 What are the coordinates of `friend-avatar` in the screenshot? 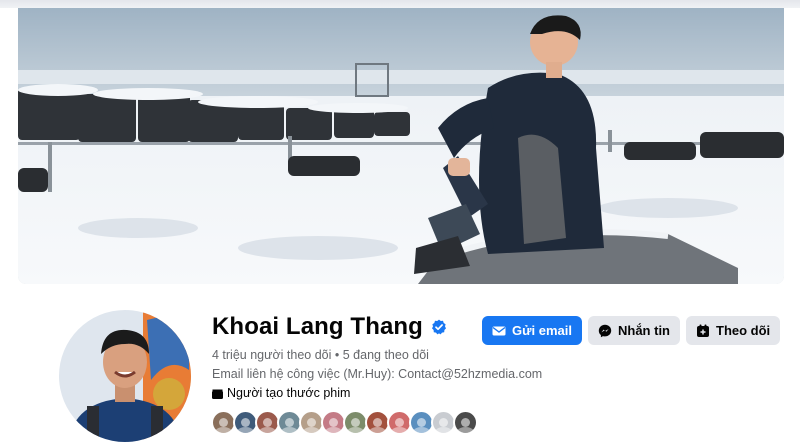 It's located at (465, 422).